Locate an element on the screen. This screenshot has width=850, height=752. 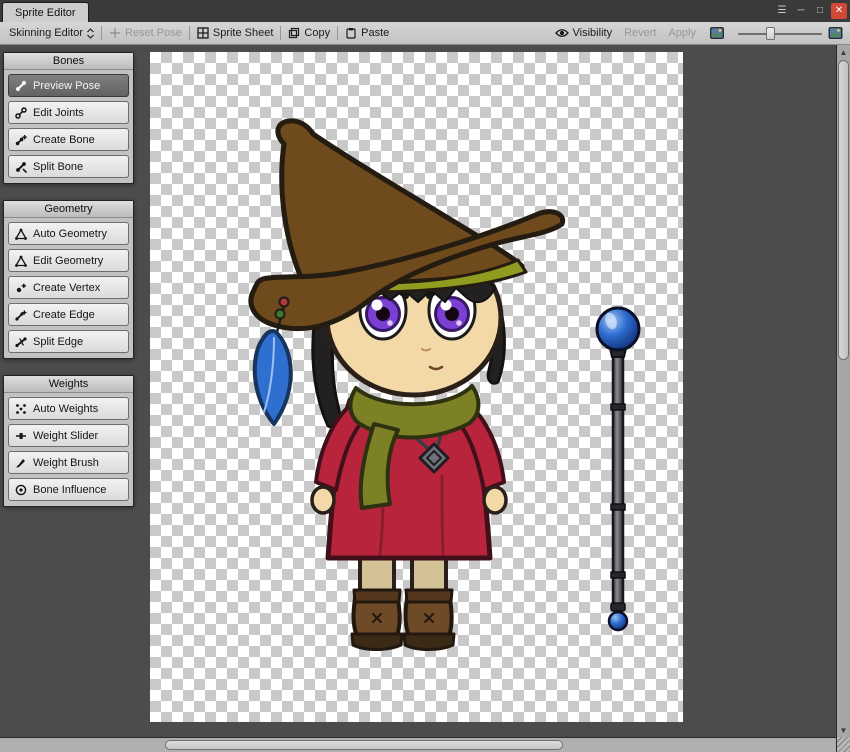
hand-right is located at coordinates (495, 500).